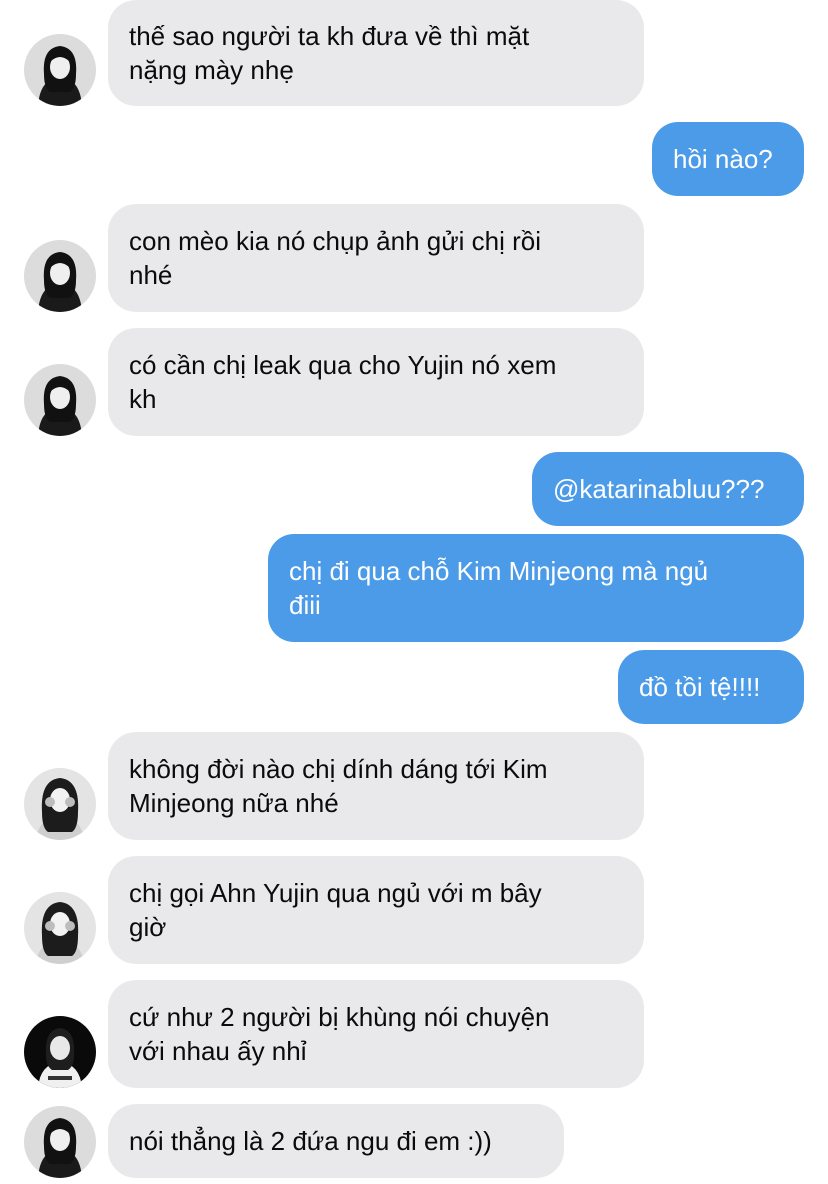 The image size is (828, 1184). Describe the element at coordinates (376, 382) in the screenshot. I see `message-bubble-incoming: có cần chị leak qua cho Yujin nó xem kh` at that location.